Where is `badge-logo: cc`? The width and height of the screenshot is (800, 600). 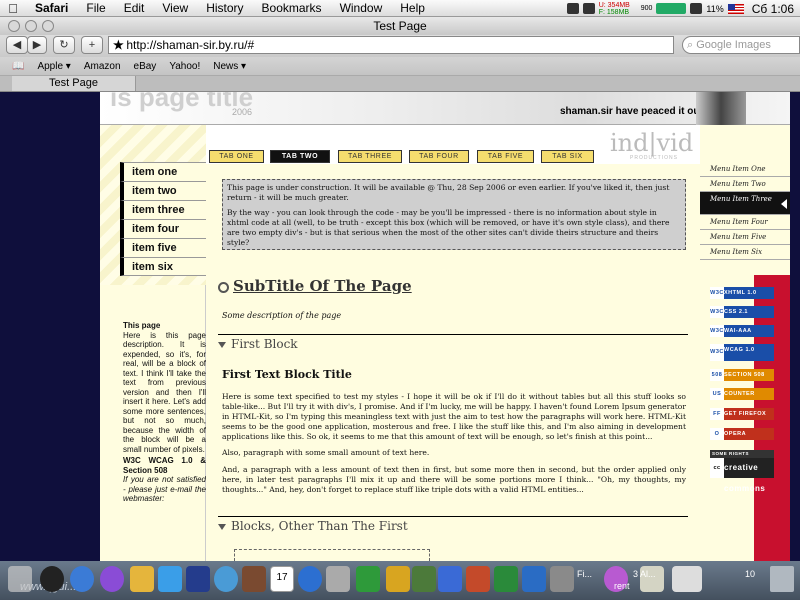
badge-logo: cc is located at coordinates (717, 468).